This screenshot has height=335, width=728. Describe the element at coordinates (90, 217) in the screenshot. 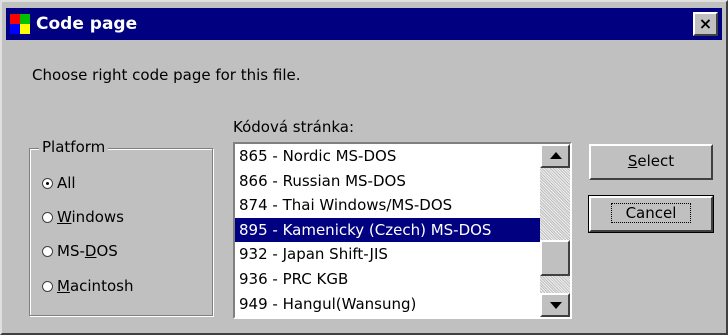

I see `radio-label: Windows` at that location.